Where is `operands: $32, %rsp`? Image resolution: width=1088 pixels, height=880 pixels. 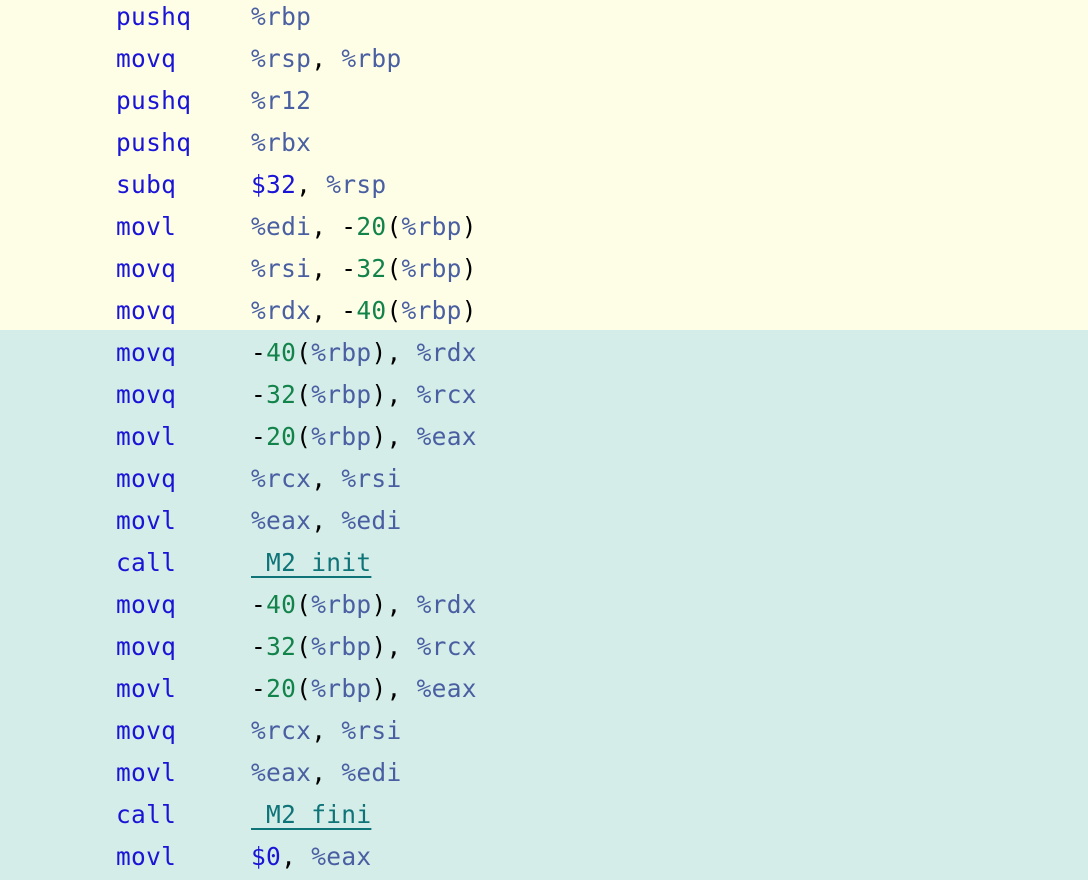
operands: $32, %rsp is located at coordinates (318, 185).